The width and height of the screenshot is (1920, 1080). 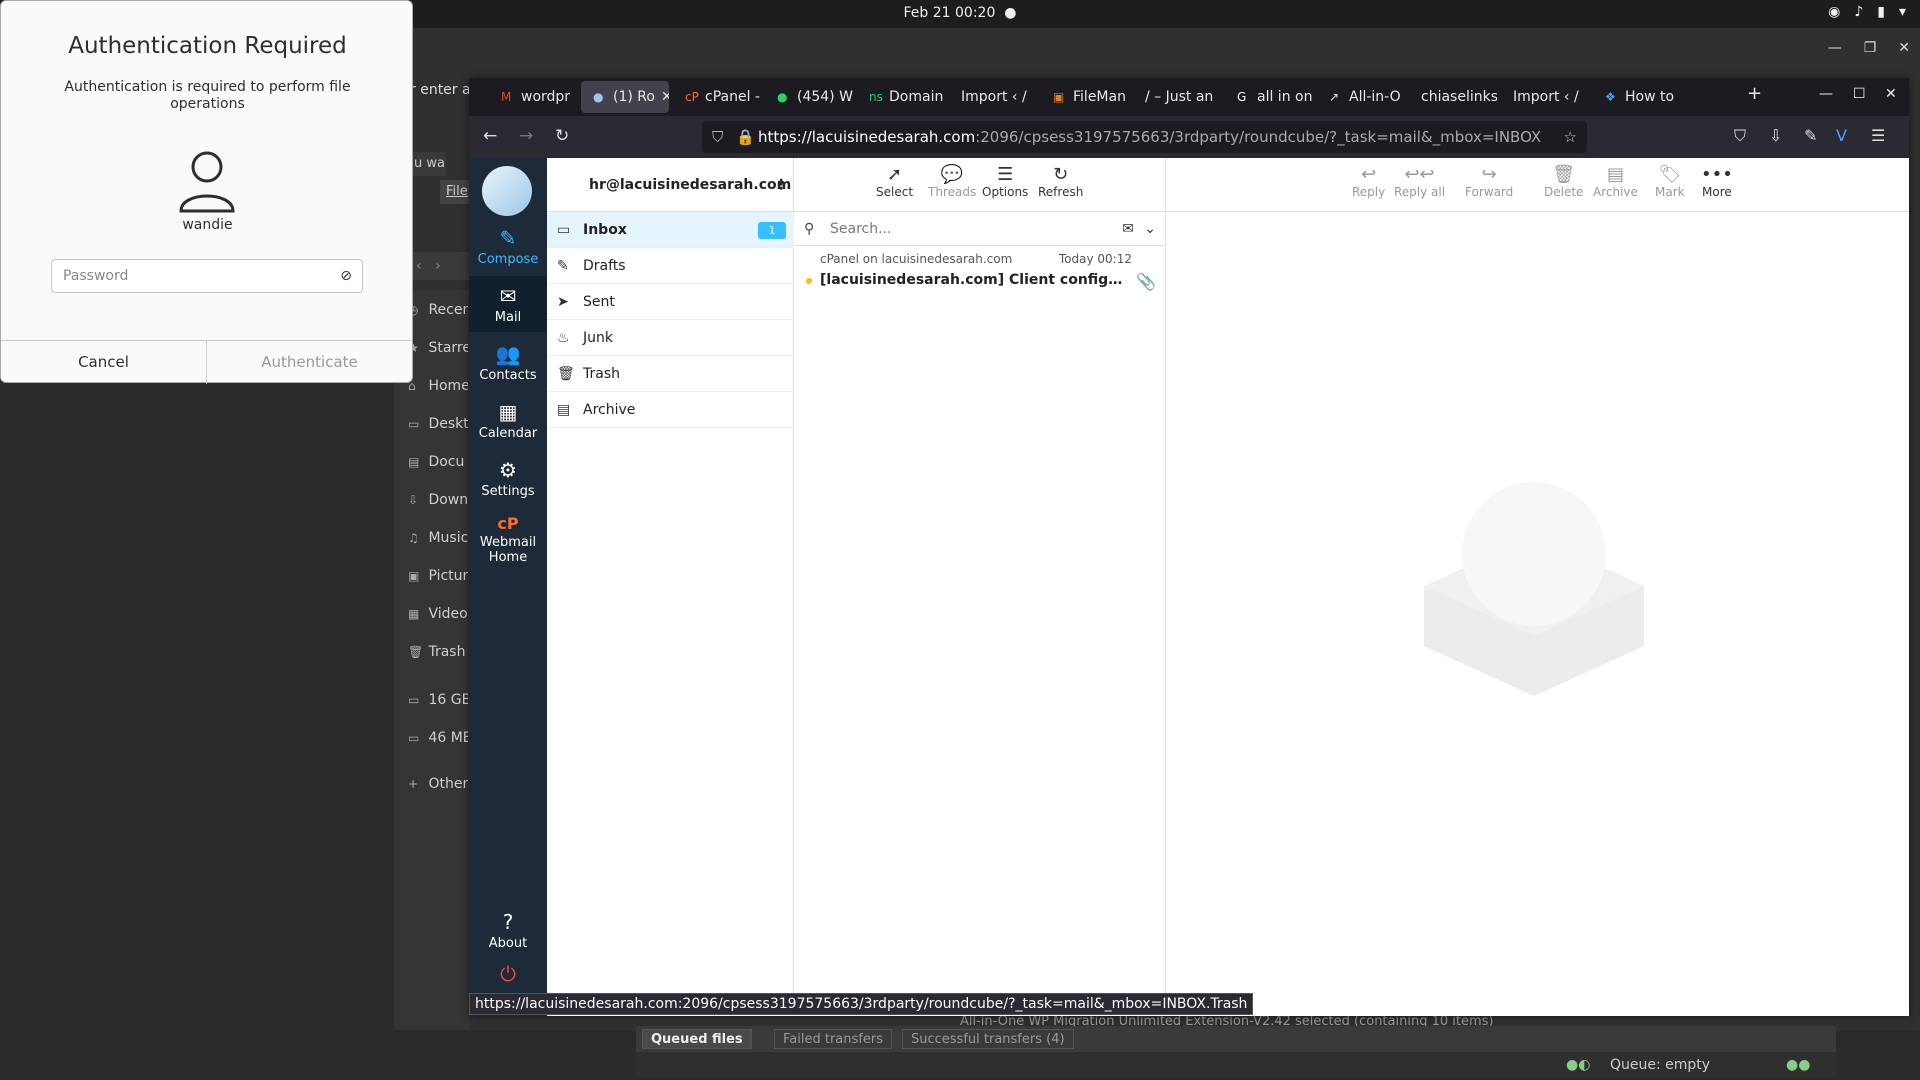 What do you see at coordinates (1637, 97) in the screenshot?
I see `tab-how-to: ❖ How to` at bounding box center [1637, 97].